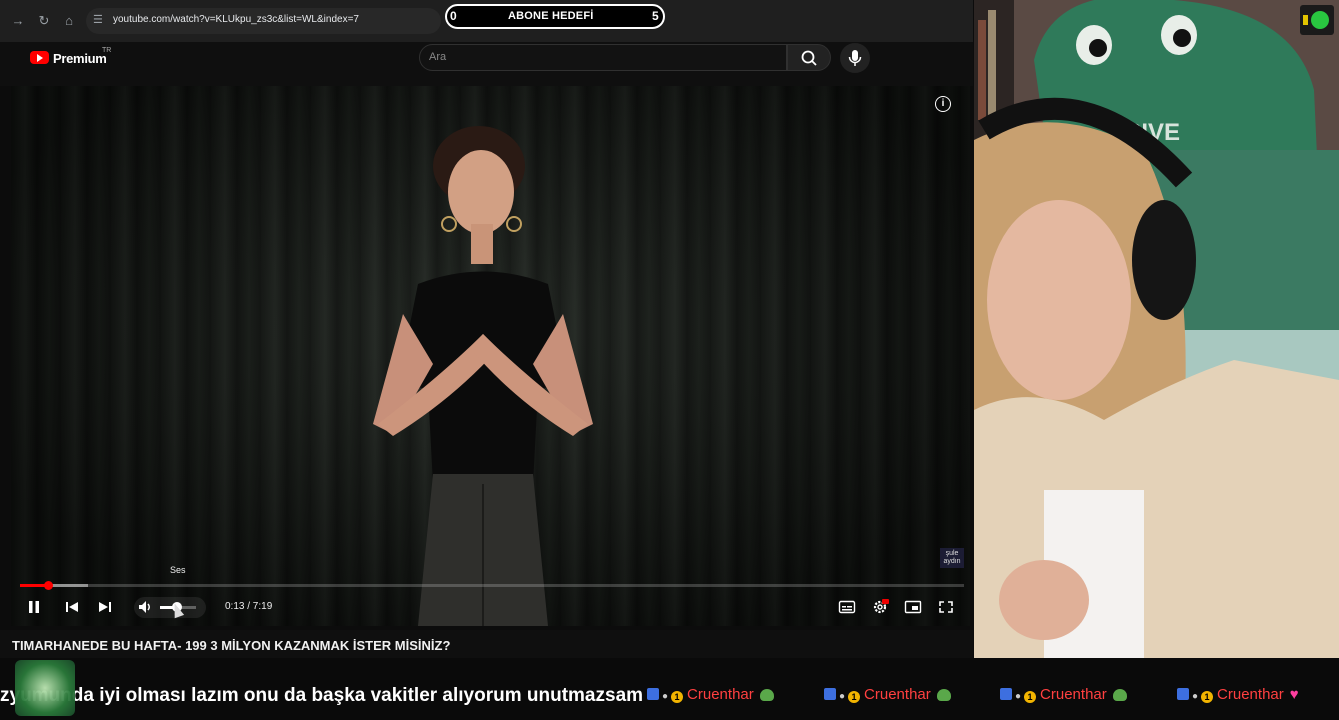  I want to click on home-icon: ⌂, so click(69, 21).